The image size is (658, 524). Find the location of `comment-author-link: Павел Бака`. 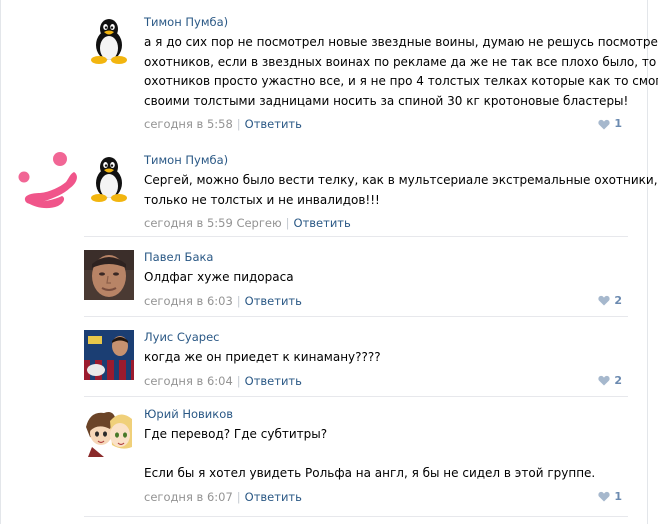

comment-author-link: Павел Бака is located at coordinates (386, 257).